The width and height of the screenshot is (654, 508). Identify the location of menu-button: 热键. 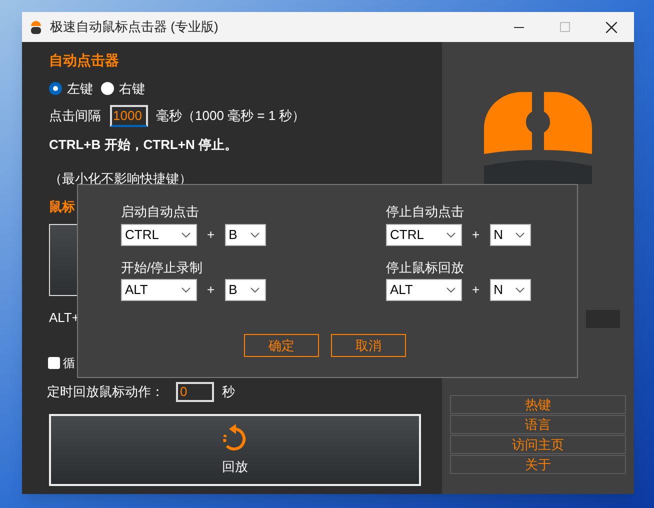
(538, 404).